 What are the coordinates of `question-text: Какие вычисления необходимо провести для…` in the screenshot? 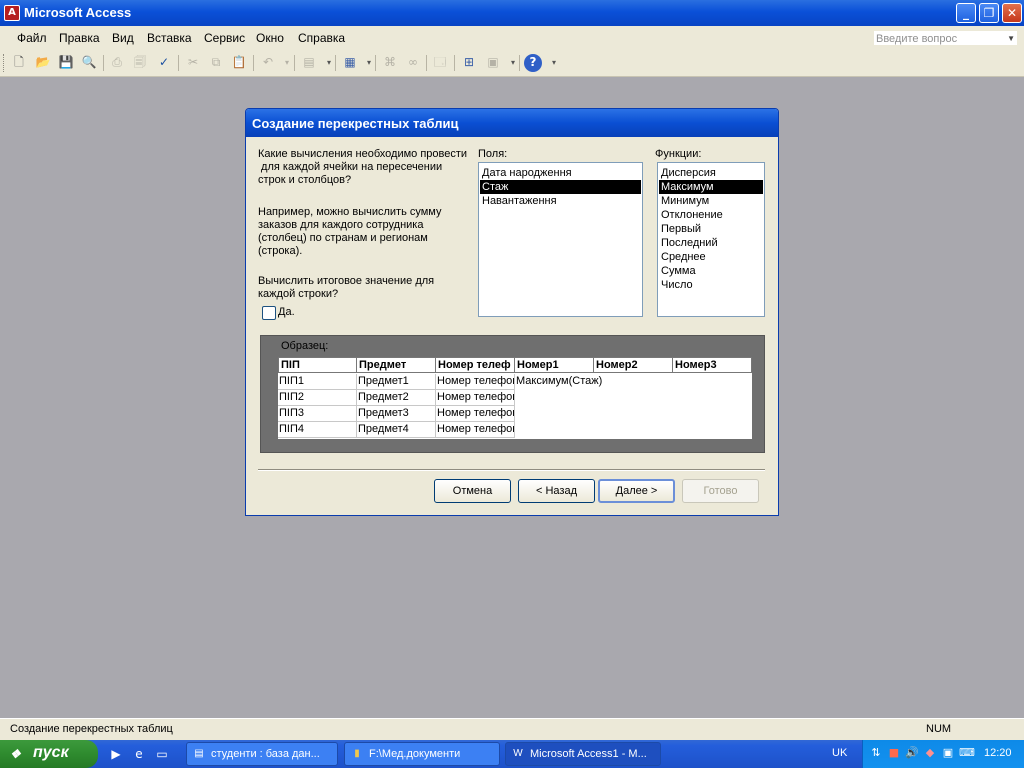 It's located at (363, 167).